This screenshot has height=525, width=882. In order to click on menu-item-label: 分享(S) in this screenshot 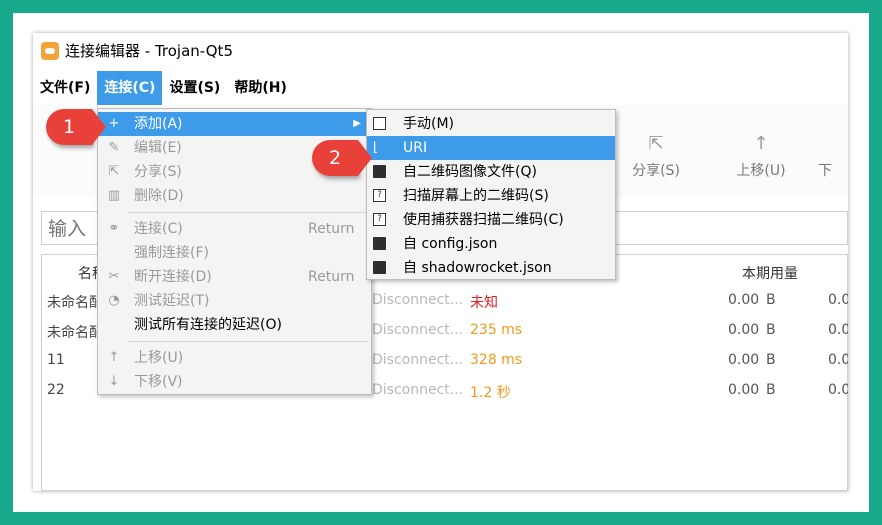, I will do `click(158, 172)`.